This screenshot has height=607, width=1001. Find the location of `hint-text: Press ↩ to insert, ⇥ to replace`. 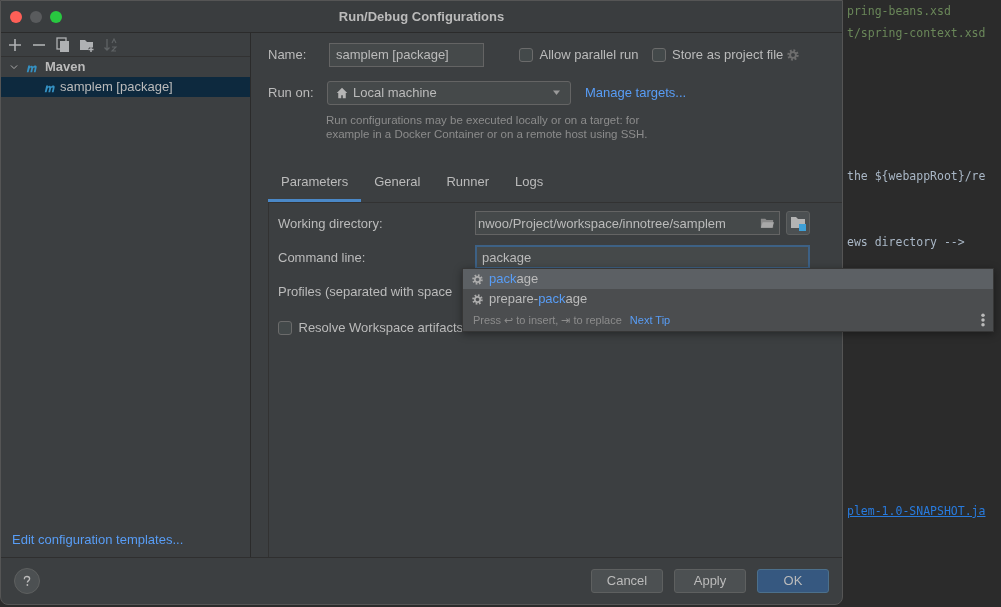

hint-text: Press ↩ to insert, ⇥ to replace is located at coordinates (547, 320).